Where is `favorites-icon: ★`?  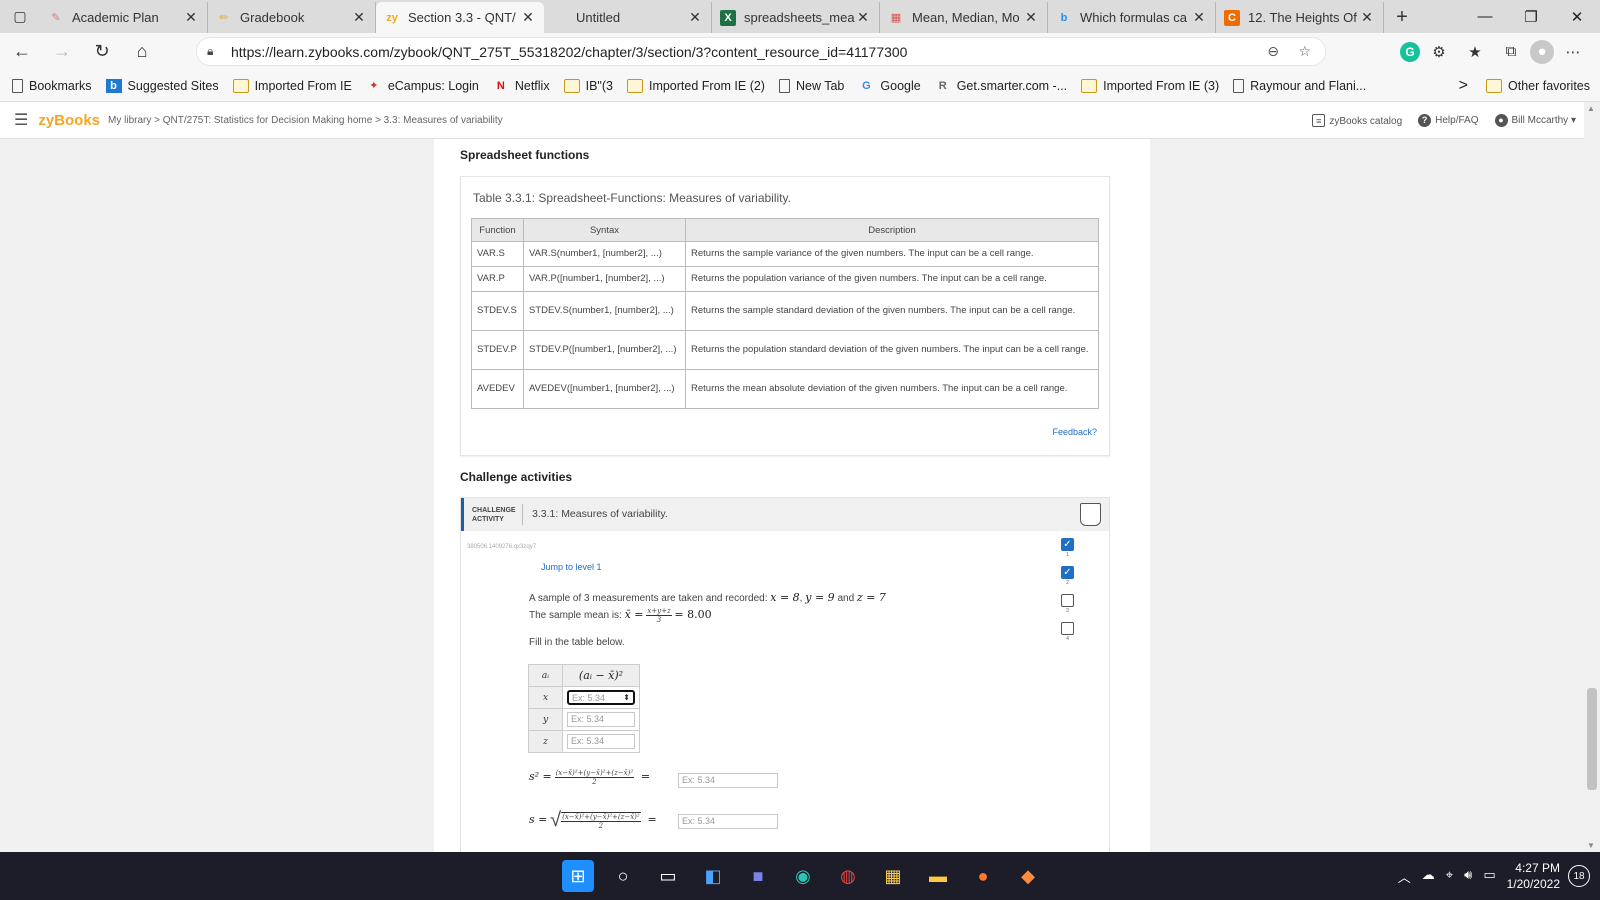 favorites-icon: ★ is located at coordinates (1475, 52).